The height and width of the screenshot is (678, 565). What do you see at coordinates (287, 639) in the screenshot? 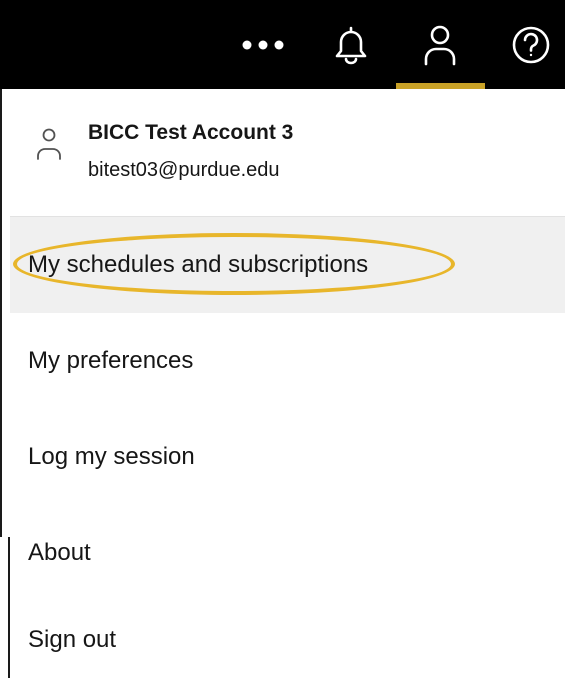
I see `menu-item-sign-out: Sign out` at bounding box center [287, 639].